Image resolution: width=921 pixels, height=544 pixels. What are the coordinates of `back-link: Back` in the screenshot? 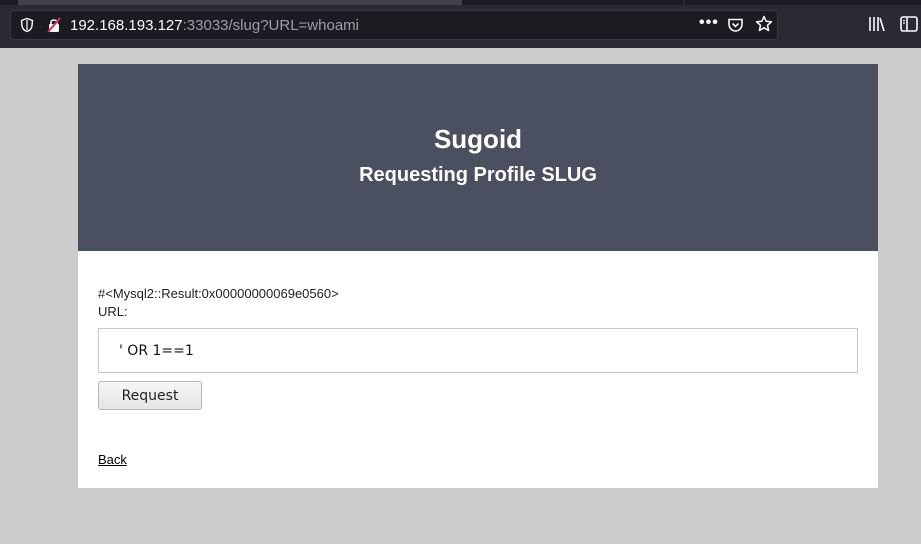 It's located at (112, 459).